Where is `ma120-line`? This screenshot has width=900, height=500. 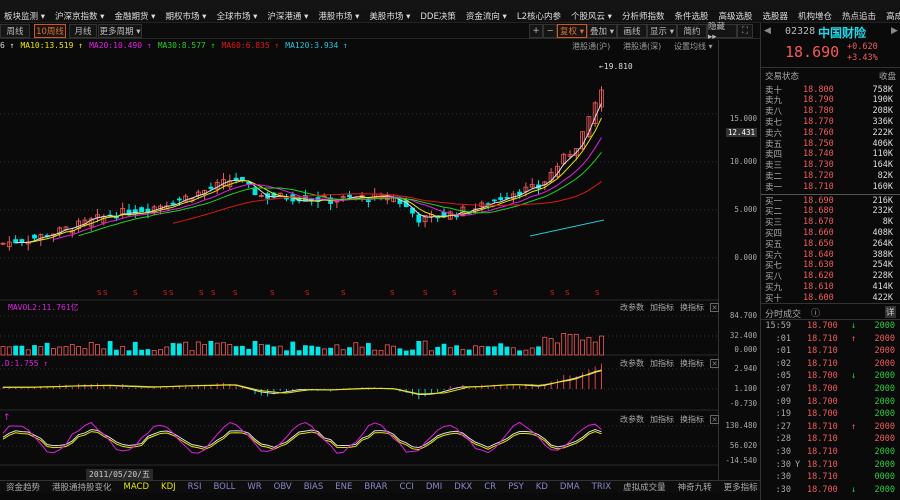 ma120-line is located at coordinates (567, 228).